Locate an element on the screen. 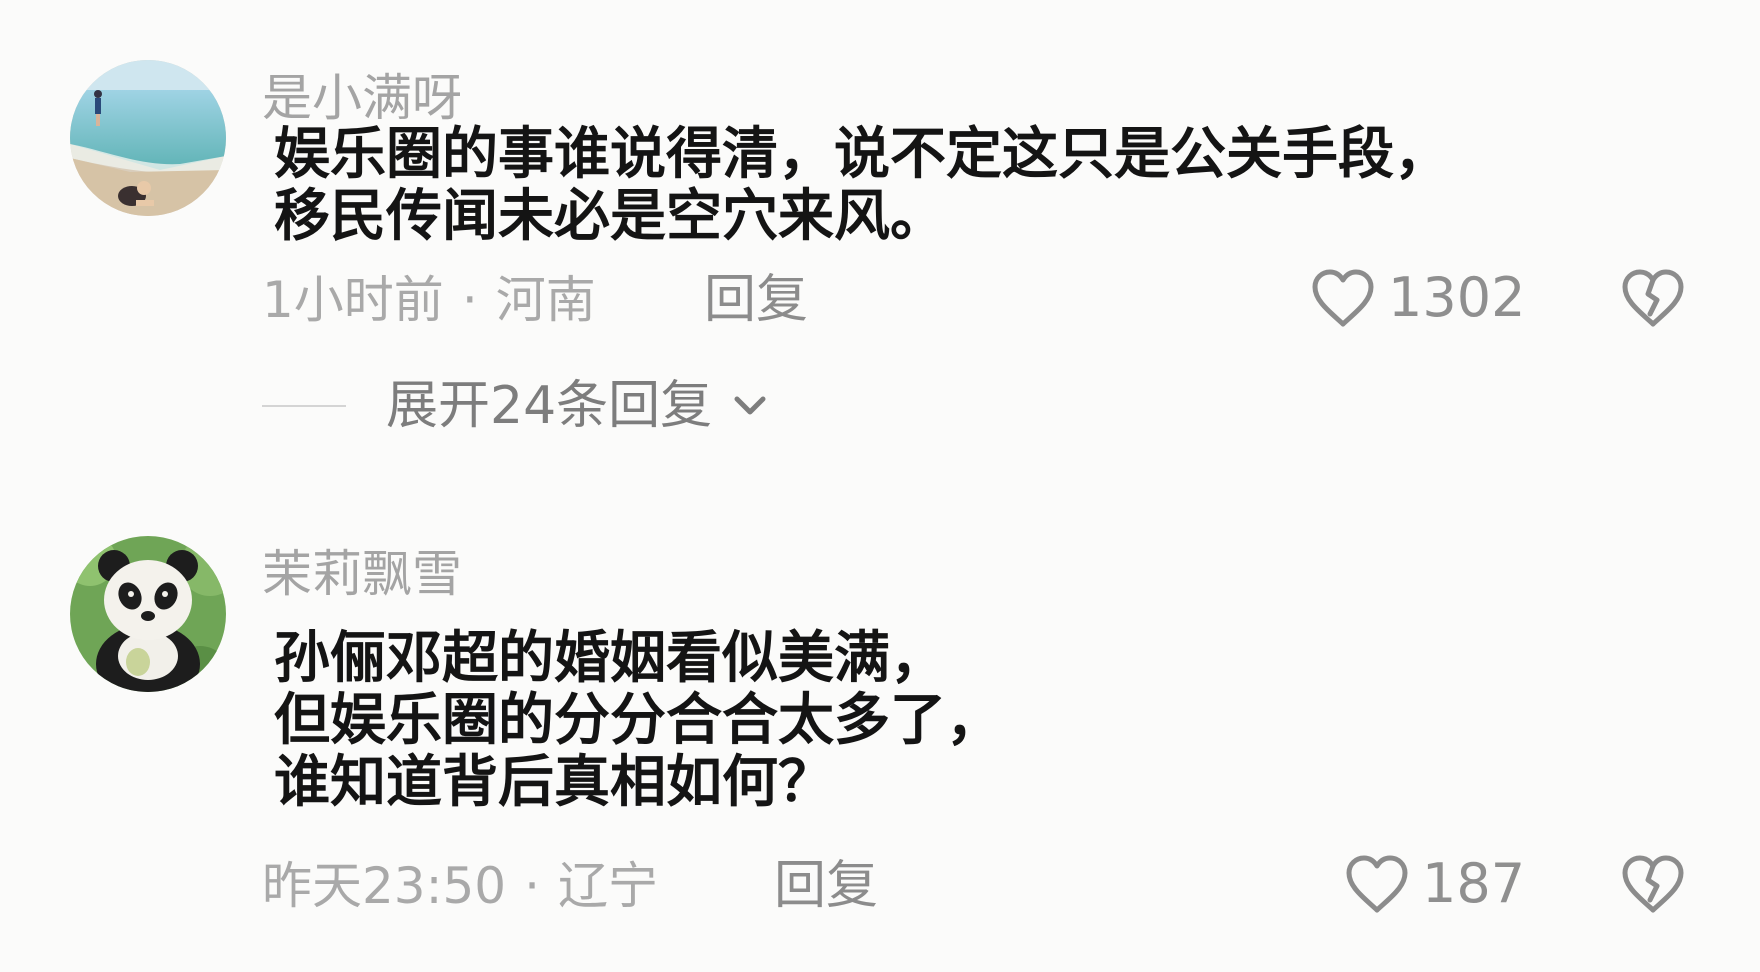 The height and width of the screenshot is (972, 1760). comment-time: 1小时前 is located at coordinates (353, 300).